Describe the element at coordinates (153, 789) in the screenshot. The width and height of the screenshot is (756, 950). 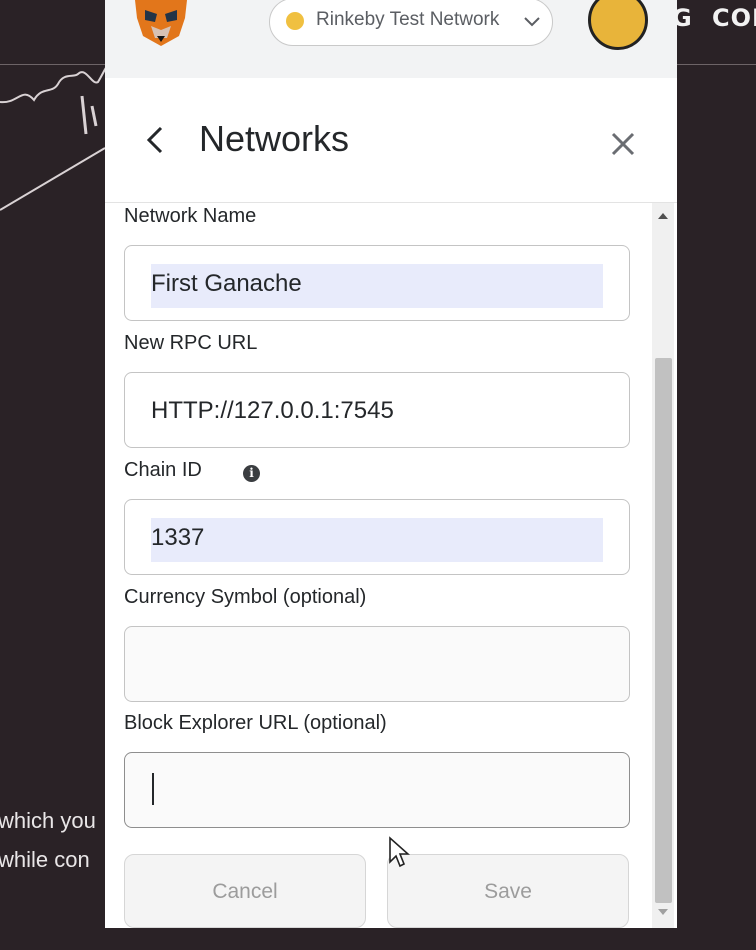
I see `text-caret` at that location.